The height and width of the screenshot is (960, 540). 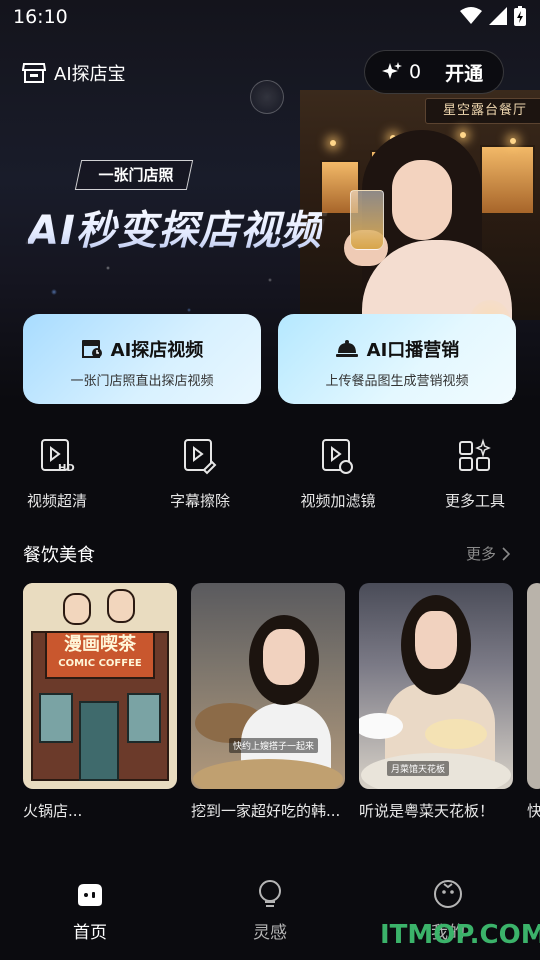 I want to click on comic-door, so click(x=99, y=741).